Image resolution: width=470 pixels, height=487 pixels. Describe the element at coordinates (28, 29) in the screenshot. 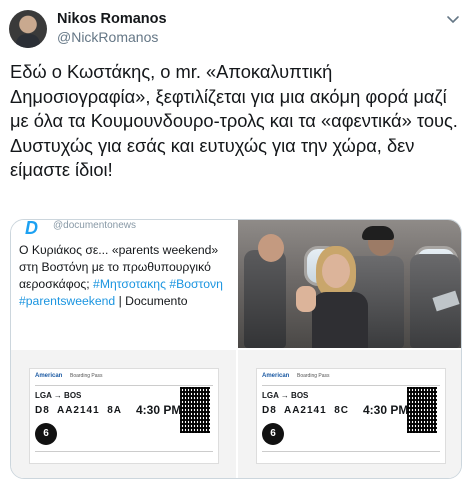

I see `avatar` at that location.